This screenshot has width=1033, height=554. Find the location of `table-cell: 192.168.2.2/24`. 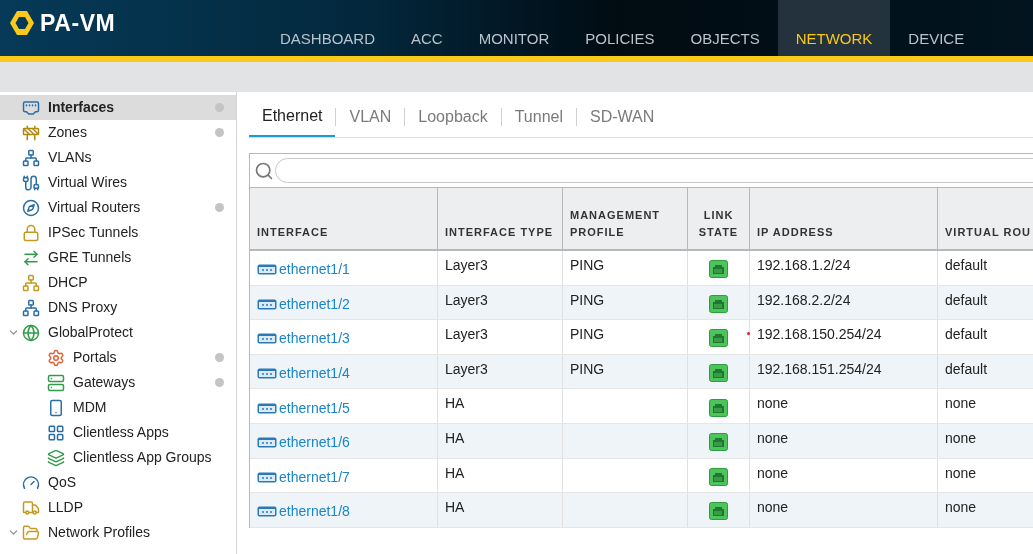

table-cell: 192.168.2.2/24 is located at coordinates (804, 299).